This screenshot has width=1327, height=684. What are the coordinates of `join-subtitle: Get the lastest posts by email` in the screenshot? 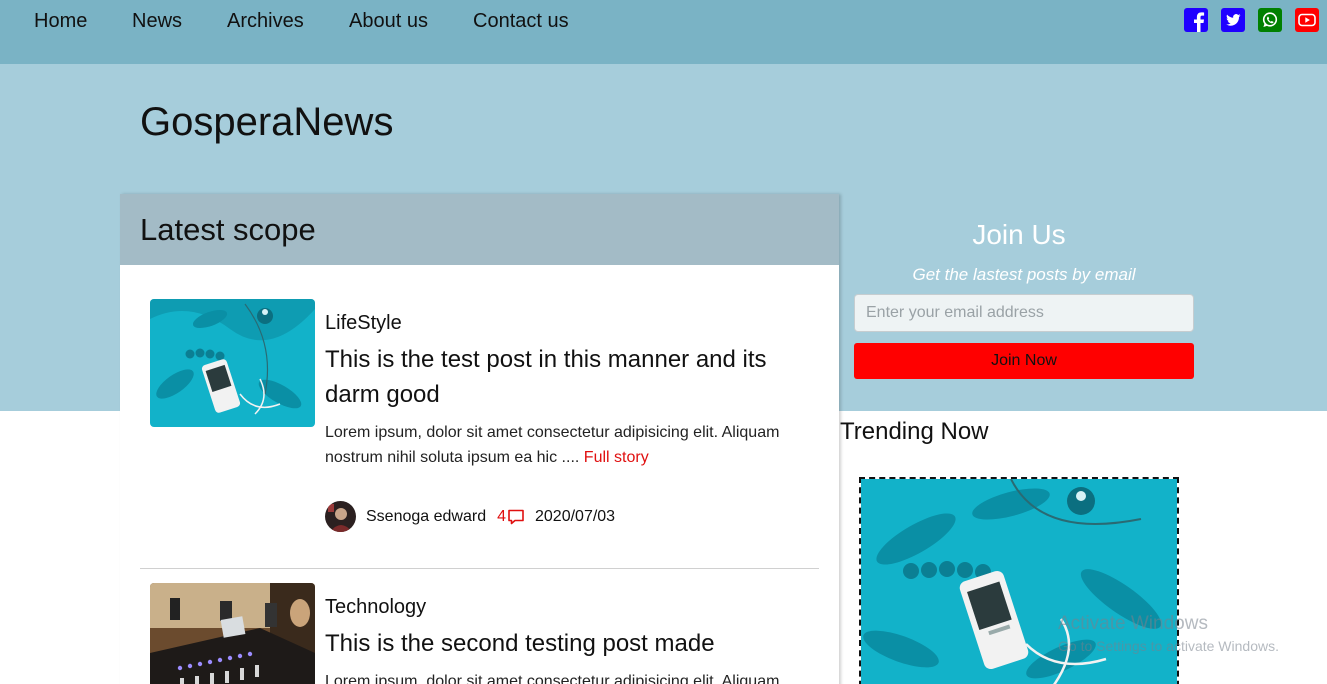 It's located at (1024, 274).